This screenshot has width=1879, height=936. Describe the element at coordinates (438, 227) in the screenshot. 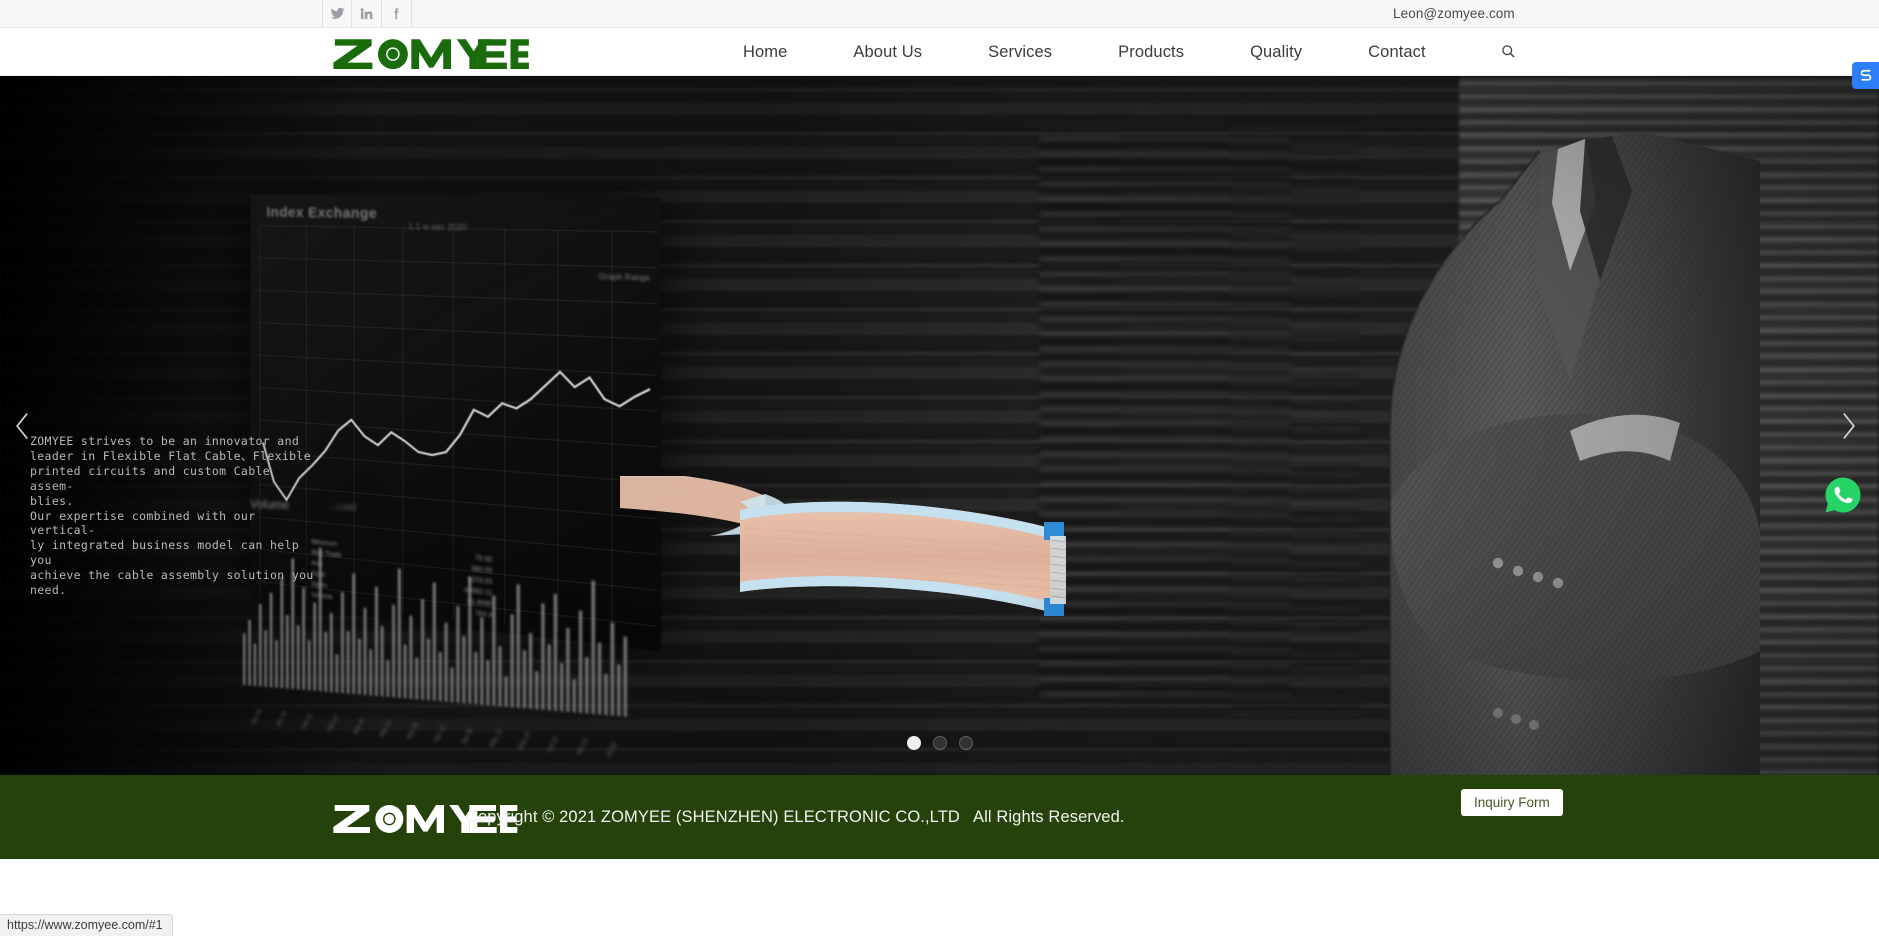

I see `chart-subtitle: 1.1 w sec 2020` at that location.